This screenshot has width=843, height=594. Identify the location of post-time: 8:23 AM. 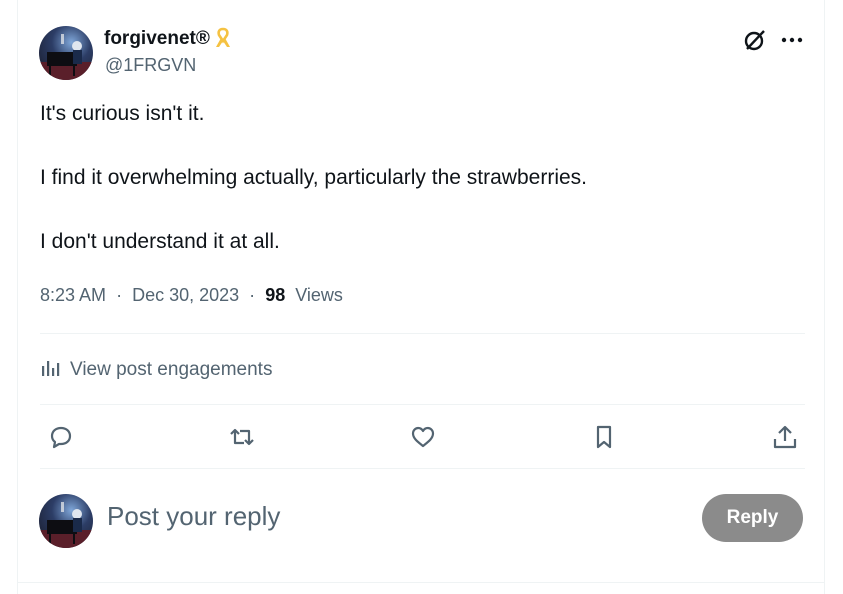
(73, 295).